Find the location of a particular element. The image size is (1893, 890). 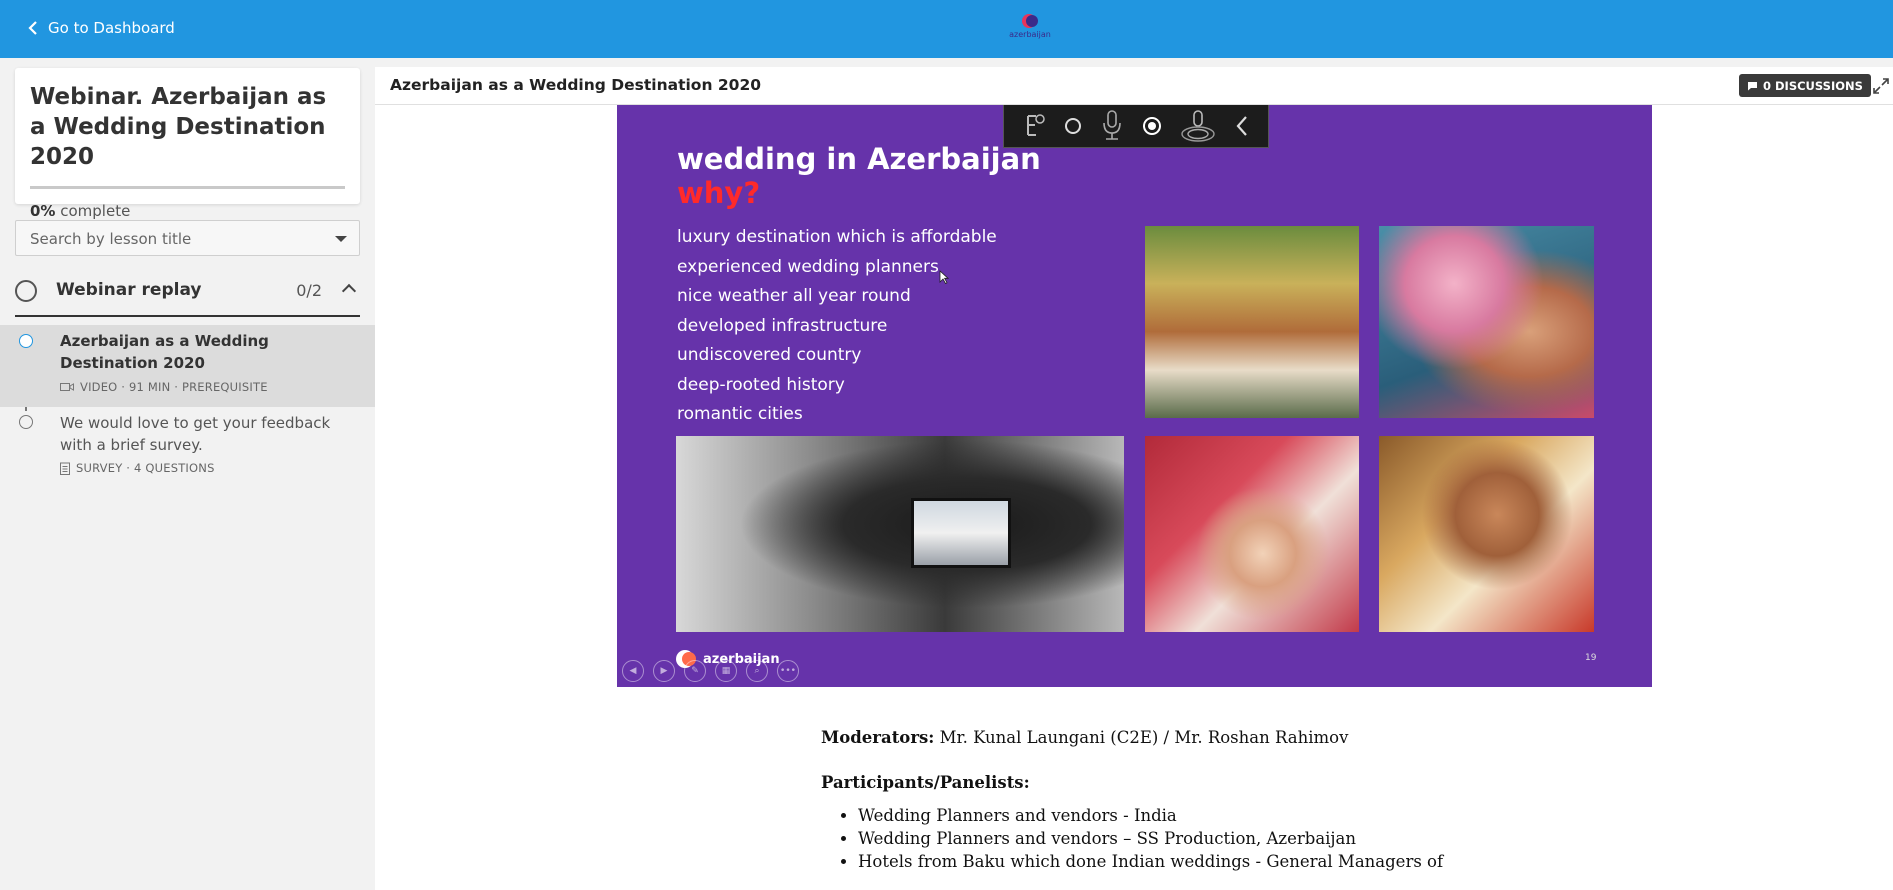

slide-page-number: 19 is located at coordinates (1591, 658).